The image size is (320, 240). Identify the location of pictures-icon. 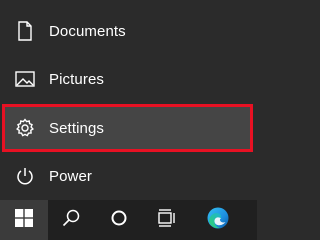
(25, 79).